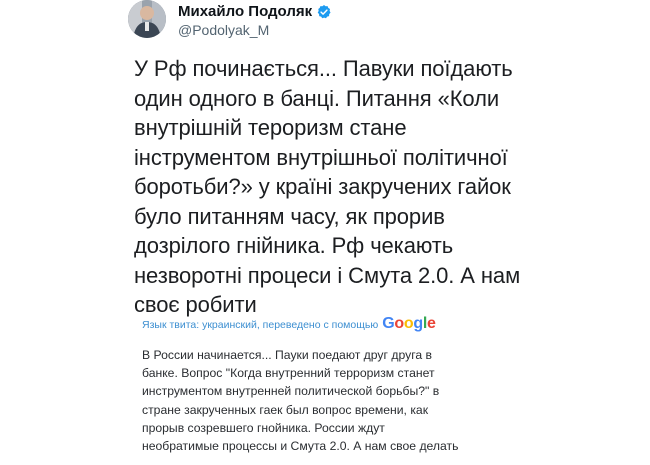 The width and height of the screenshot is (650, 465). What do you see at coordinates (294, 245) in the screenshot?
I see `tweet-text-line: дозрілого гнійника. Рф чекають` at bounding box center [294, 245].